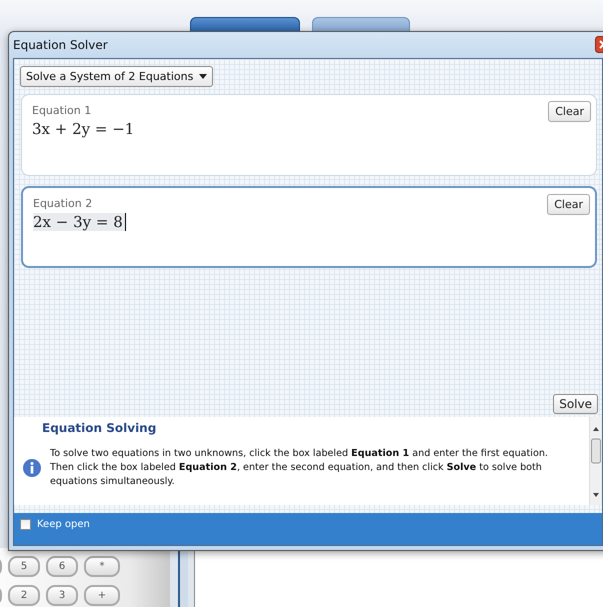 The height and width of the screenshot is (607, 603). Describe the element at coordinates (117, 76) in the screenshot. I see `mode-dropdown: Solve a System of 2 Equations` at that location.